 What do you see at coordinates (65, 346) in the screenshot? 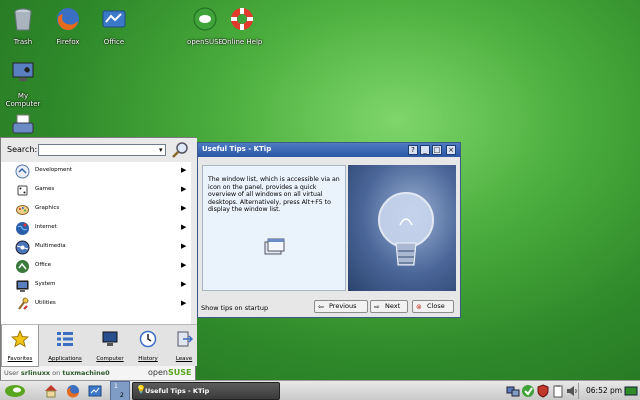
I see `tab-applications: Applications` at bounding box center [65, 346].